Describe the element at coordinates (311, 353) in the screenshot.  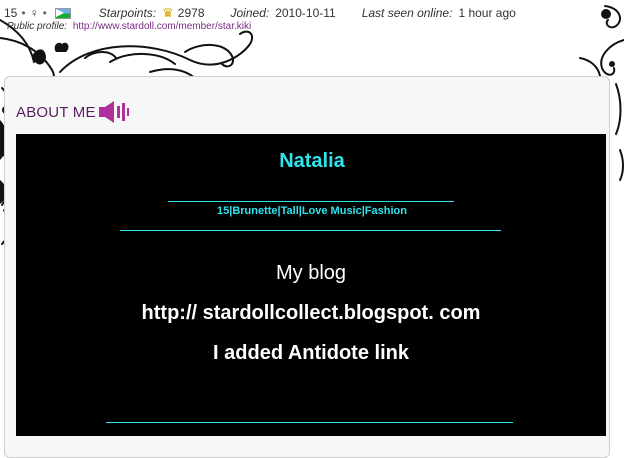
I see `added-link-note: I added Antidote link` at that location.